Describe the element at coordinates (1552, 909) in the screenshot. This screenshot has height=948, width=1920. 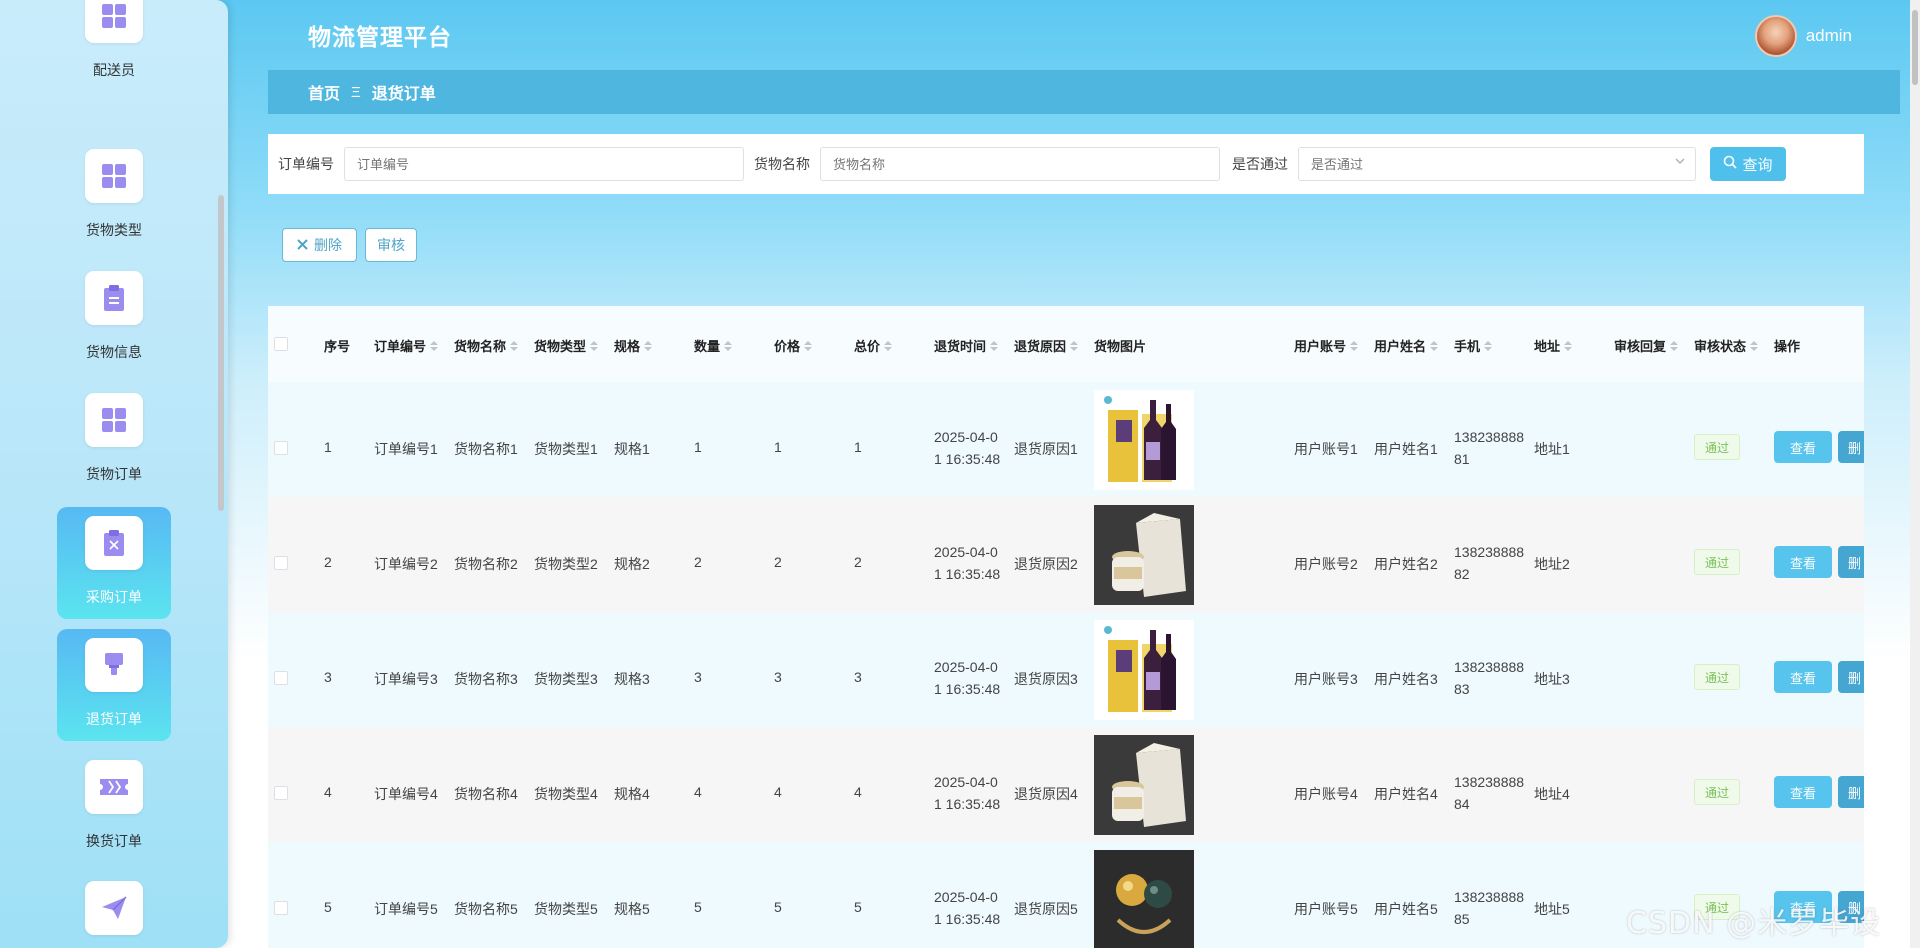
I see `address-cell: 地址5` at that location.